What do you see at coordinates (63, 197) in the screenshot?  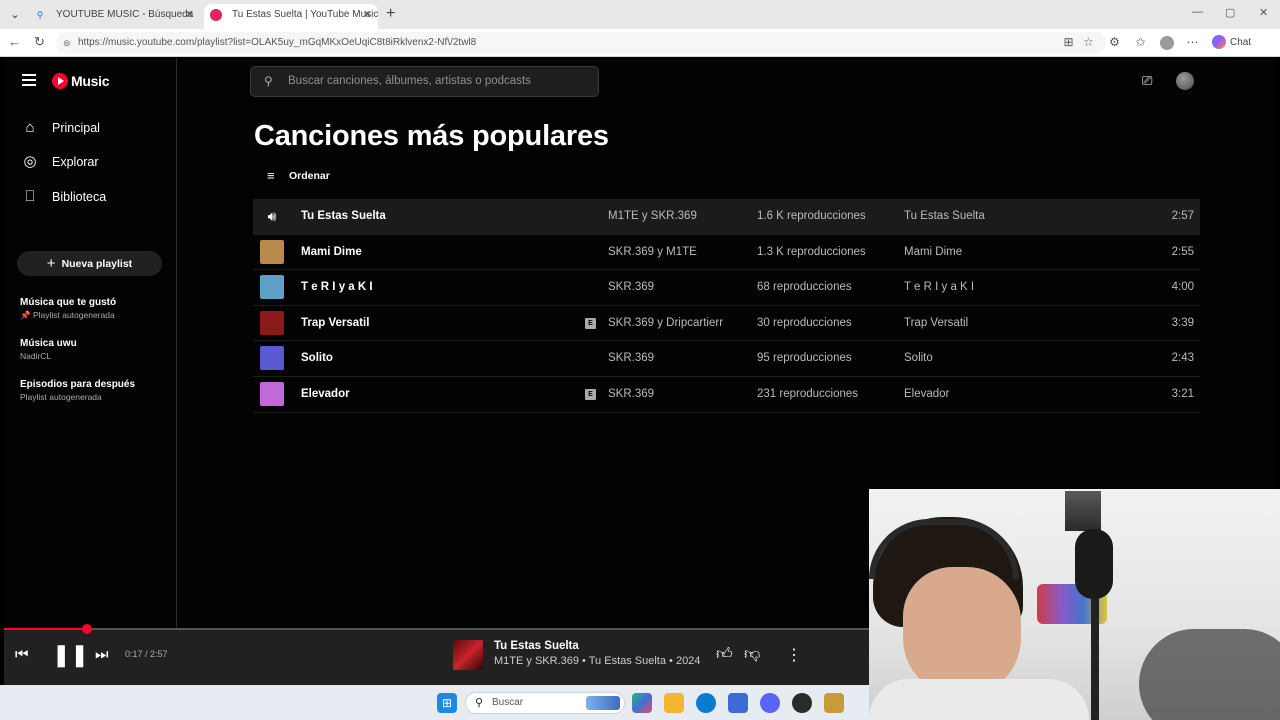 I see `sidebar-item-biblioteca: ⎕ Biblioteca` at bounding box center [63, 197].